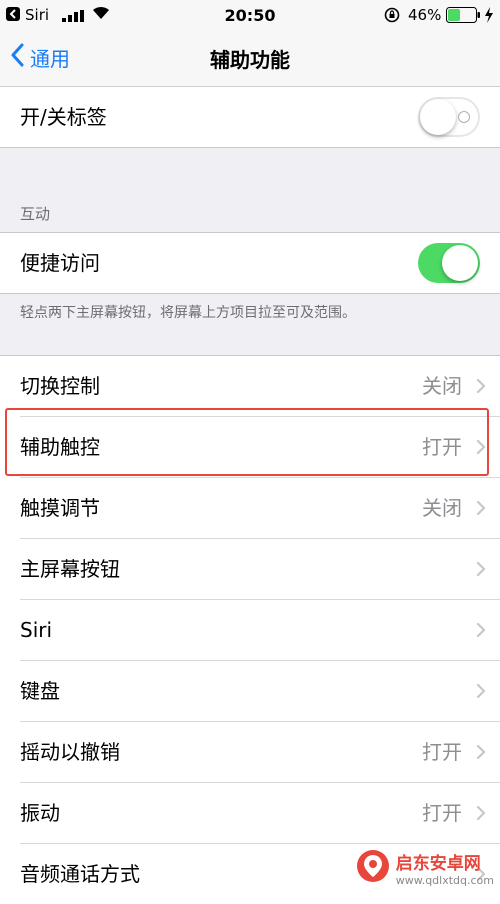 This screenshot has width=500, height=904. Describe the element at coordinates (464, 17) in the screenshot. I see `battery-icon` at that location.